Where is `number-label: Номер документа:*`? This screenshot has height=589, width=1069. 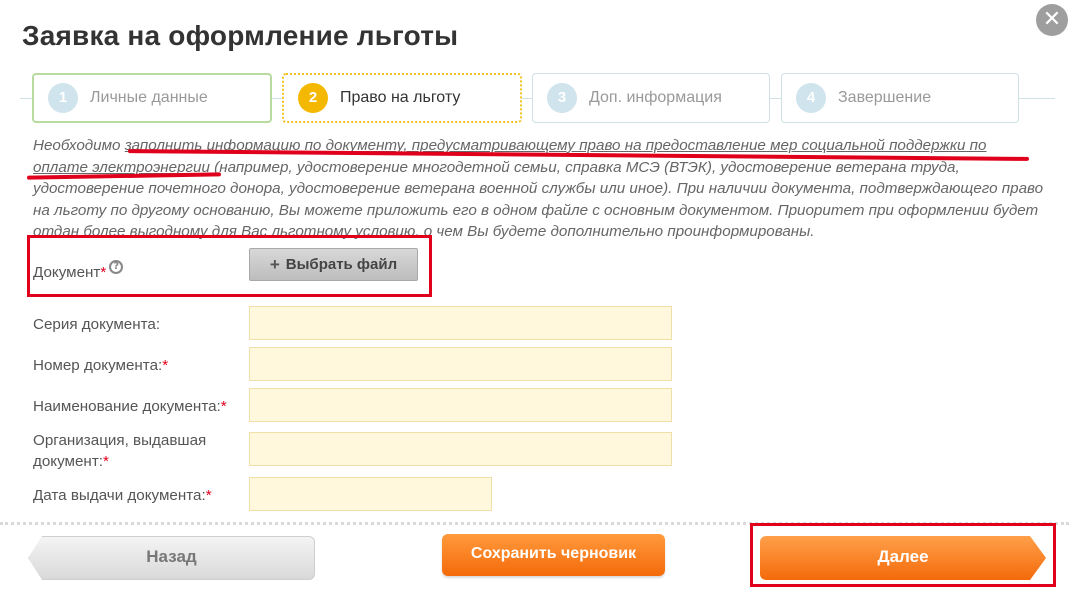 number-label: Номер документа:* is located at coordinates (100, 365).